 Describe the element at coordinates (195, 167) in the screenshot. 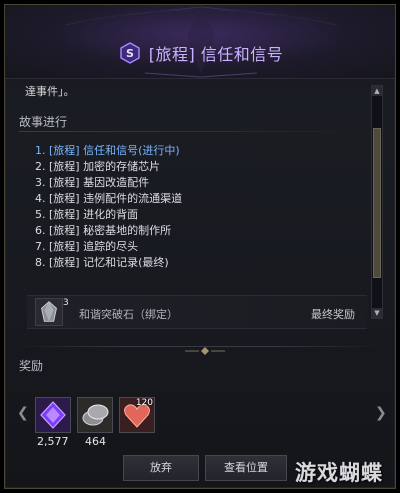

I see `story-item: 2. [旅程] 加密的存储芯片` at that location.